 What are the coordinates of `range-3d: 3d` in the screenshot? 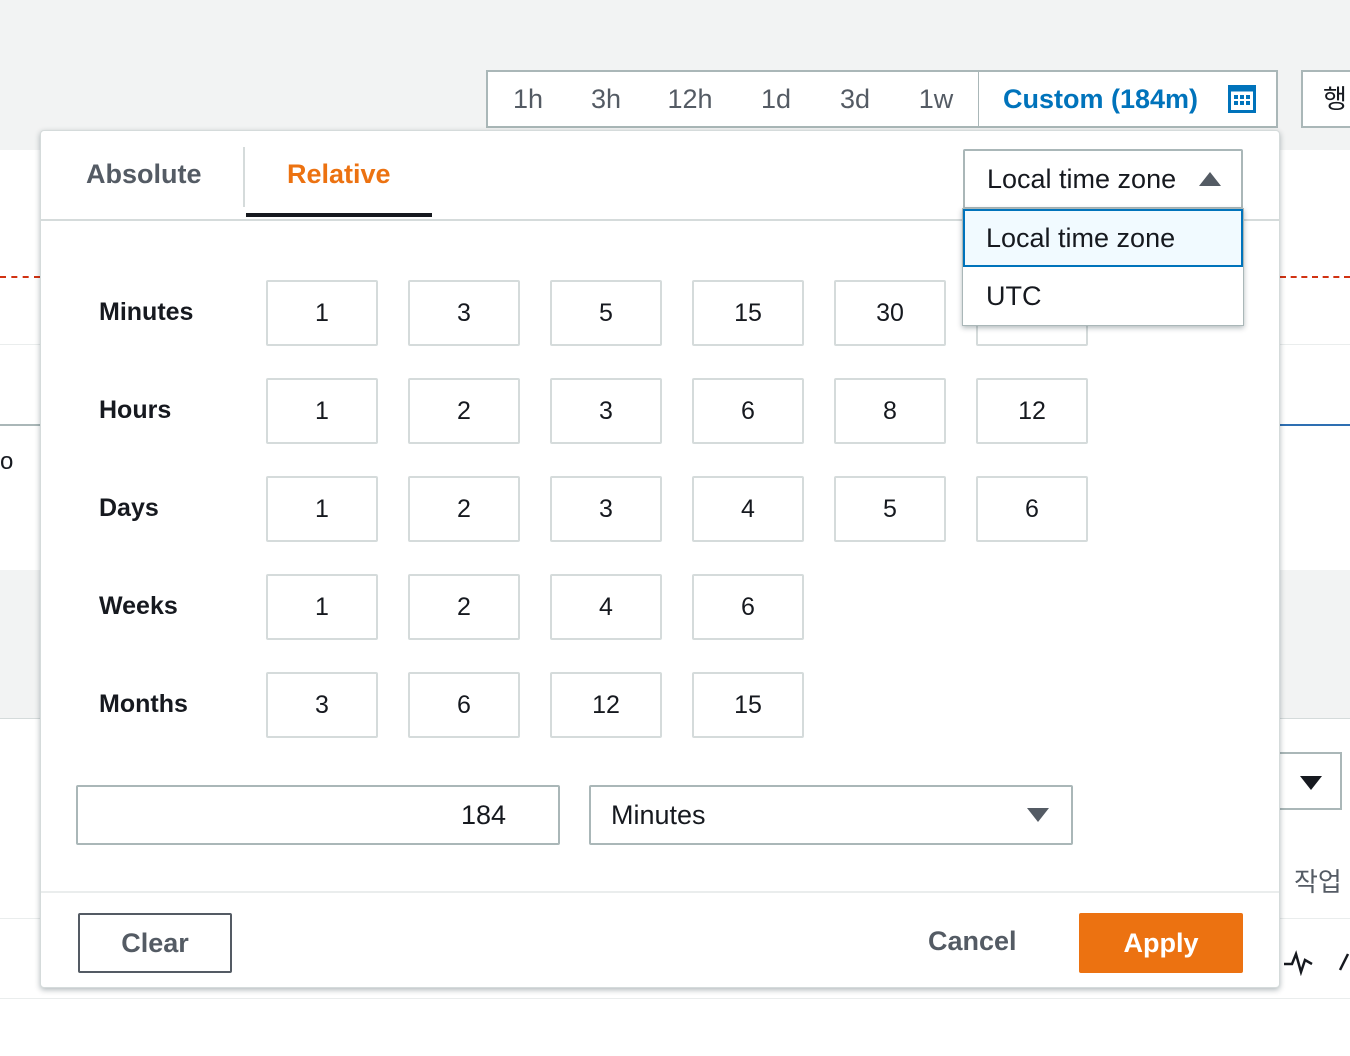 It's located at (855, 99).